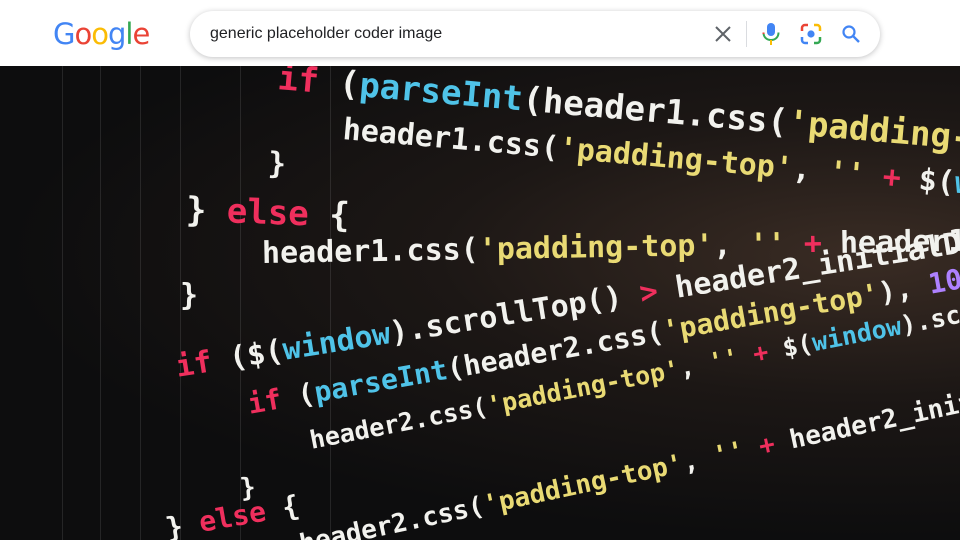 This screenshot has width=960, height=540. Describe the element at coordinates (64, 34) in the screenshot. I see `logo-letter: G` at that location.